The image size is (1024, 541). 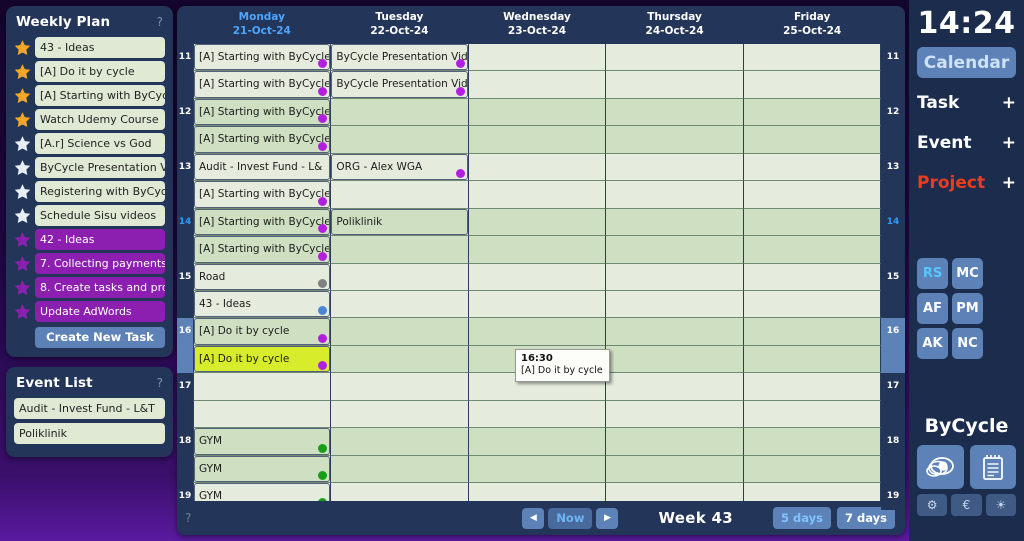 I want to click on task-chip: 7. Collecting payments, so click(x=100, y=263).